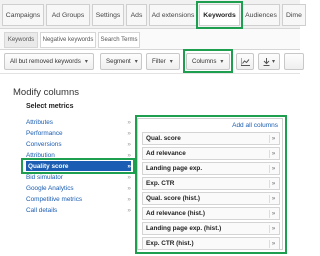 Image resolution: width=320 pixels, height=256 pixels. What do you see at coordinates (173, 15) in the screenshot?
I see `tab-ad-extensions: Ad extensions` at bounding box center [173, 15].